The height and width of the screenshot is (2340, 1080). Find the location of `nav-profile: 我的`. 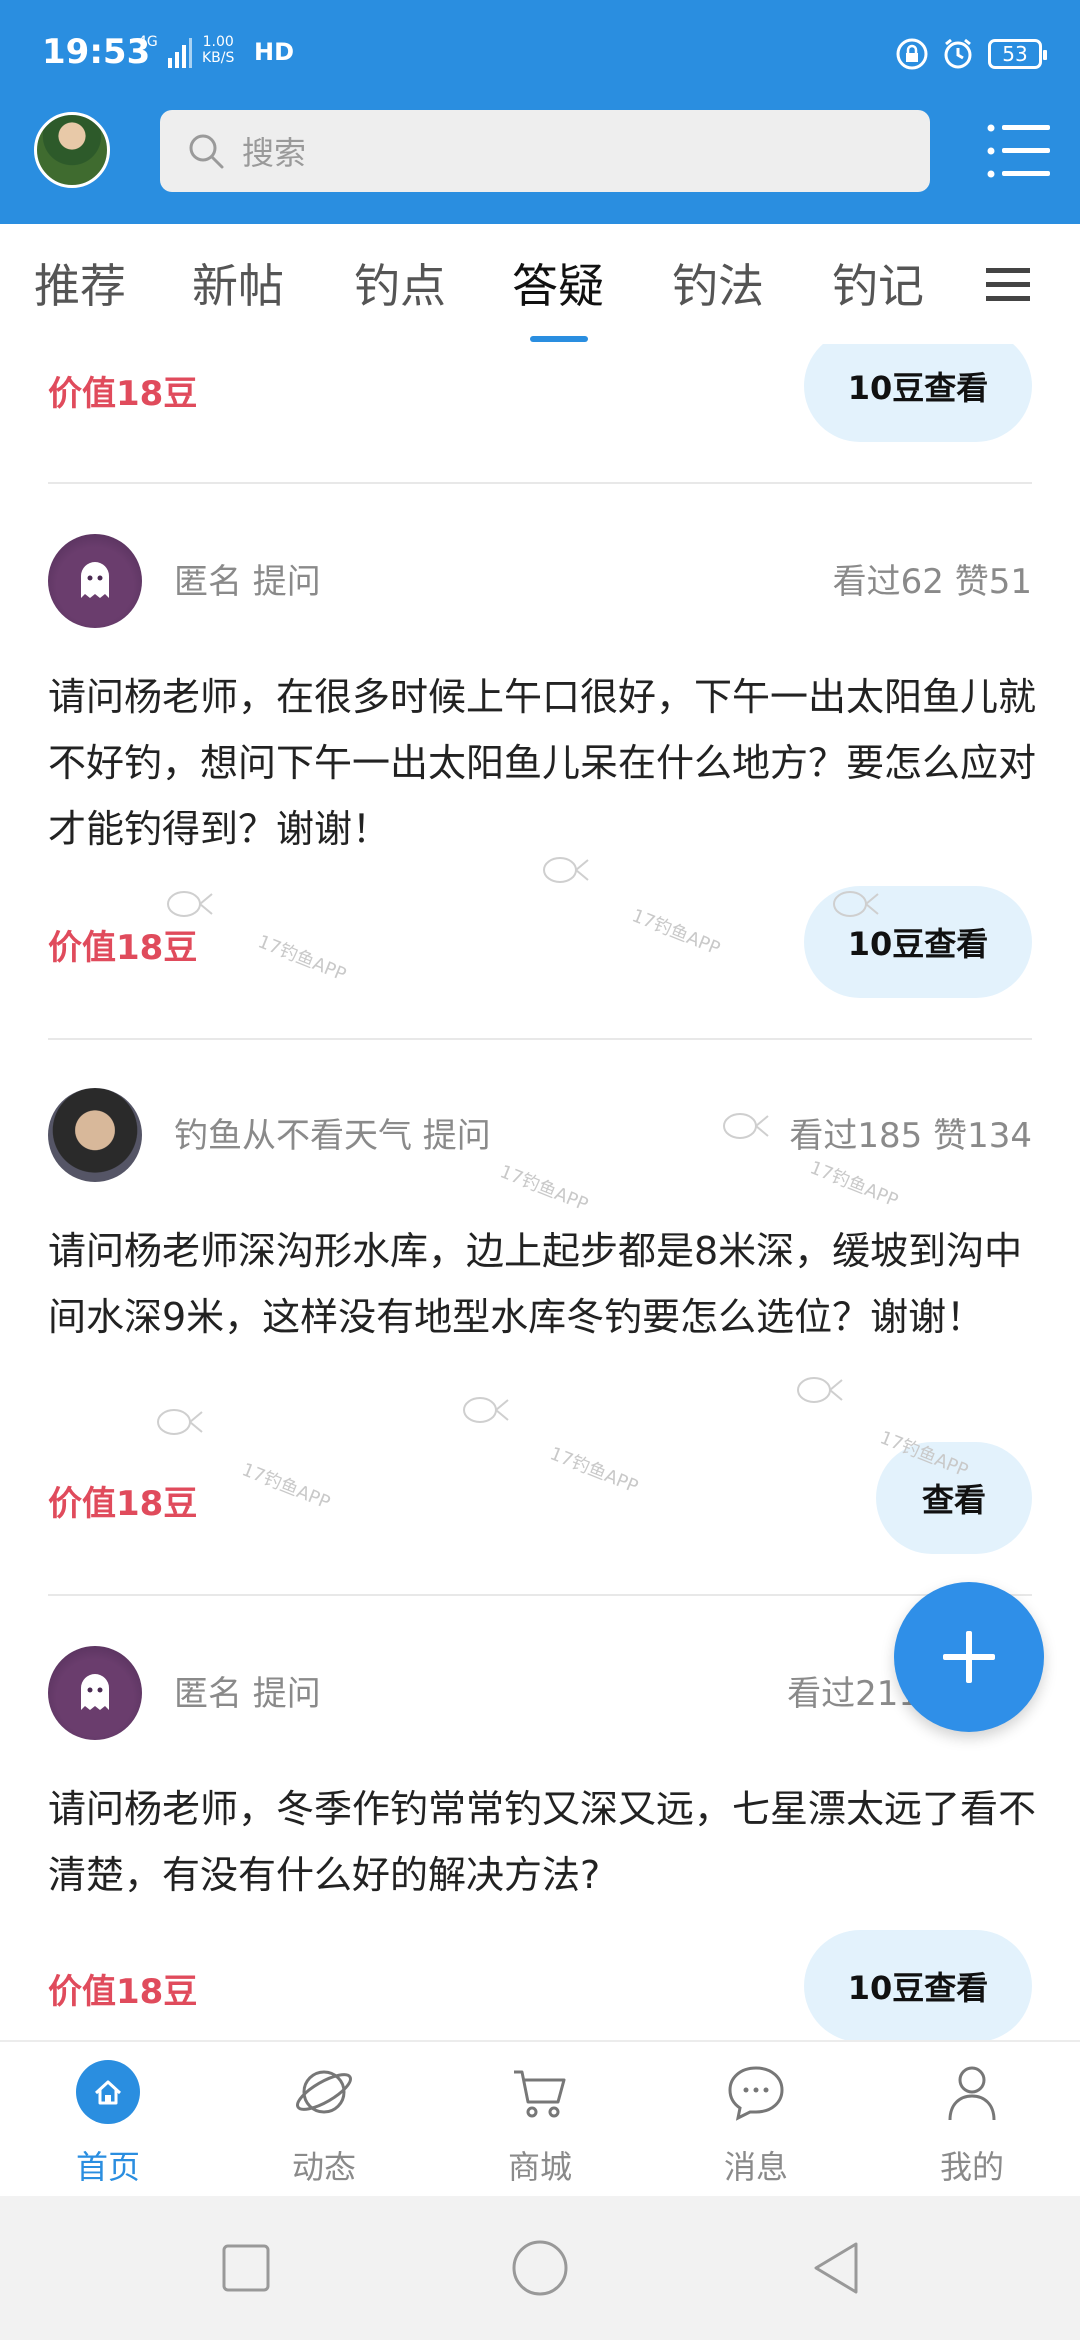

nav-profile: 我的 is located at coordinates (972, 2120).